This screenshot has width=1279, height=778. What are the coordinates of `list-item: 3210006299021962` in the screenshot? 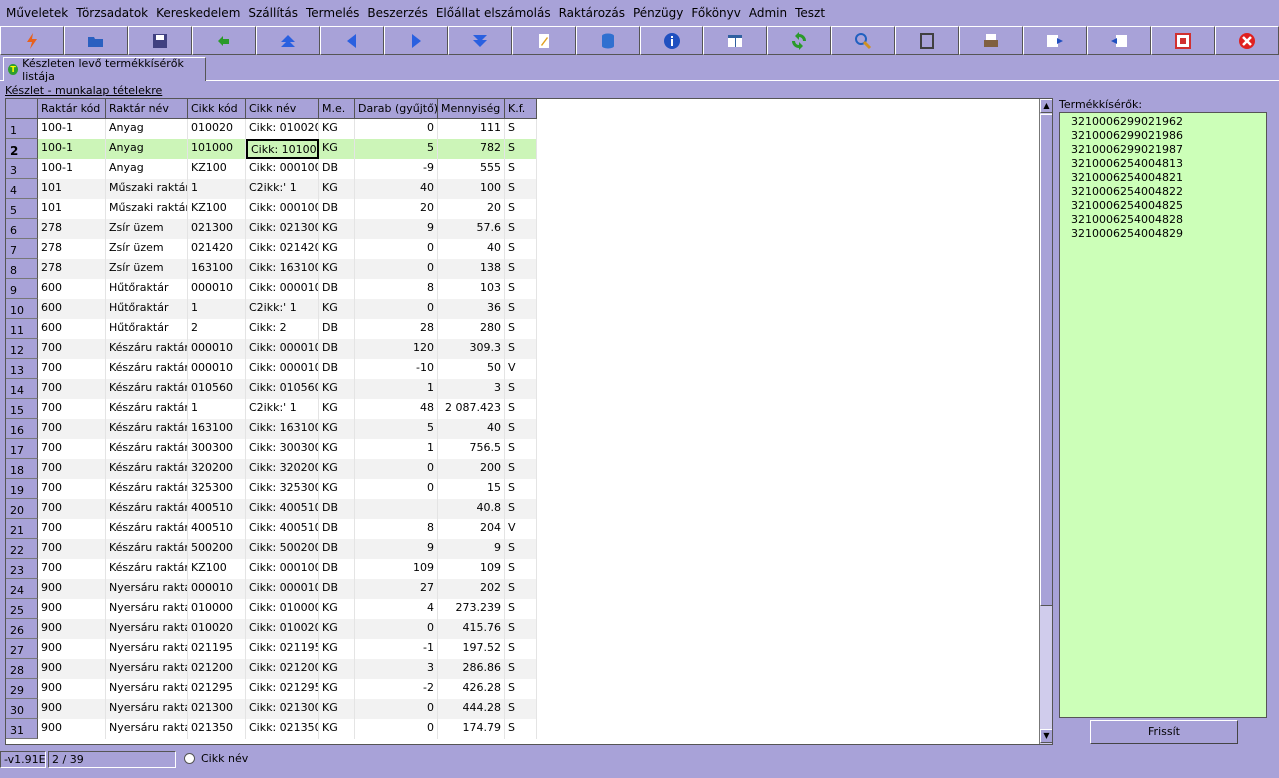 It's located at (1168, 122).